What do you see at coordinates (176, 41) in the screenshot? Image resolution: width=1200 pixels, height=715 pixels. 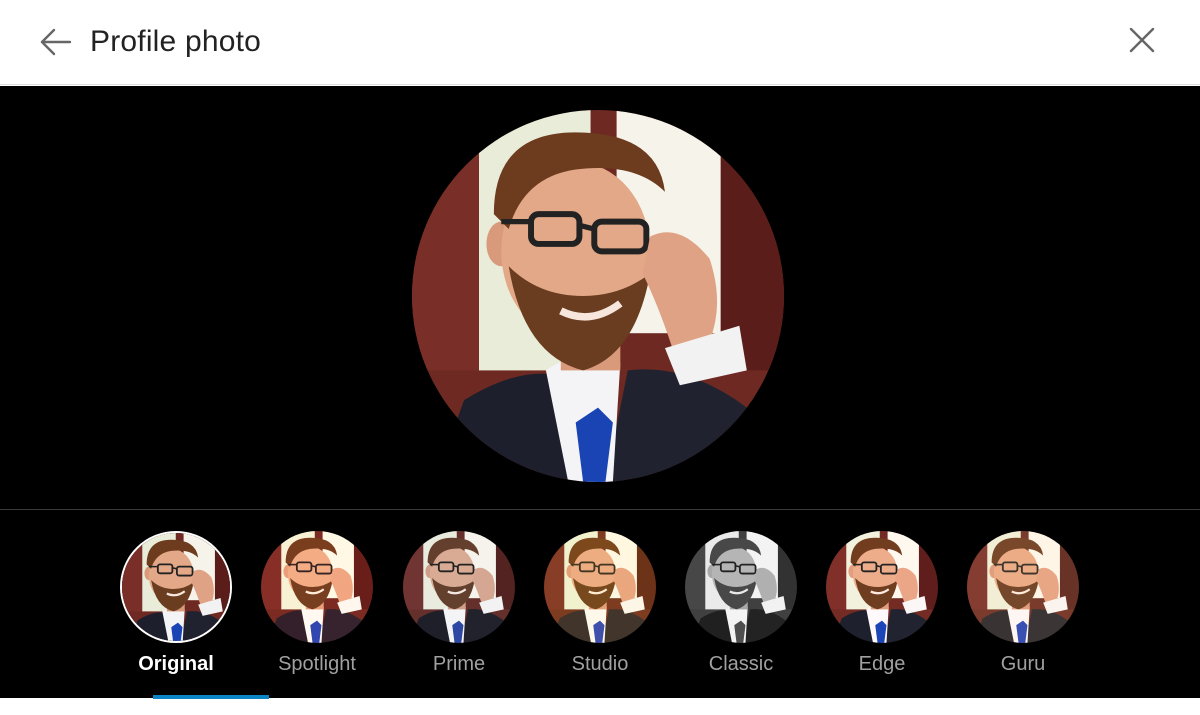 I see `page-title: Profile photo` at bounding box center [176, 41].